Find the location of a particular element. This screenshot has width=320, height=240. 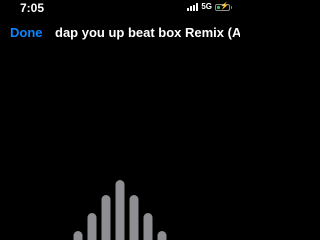

audio-waveform is located at coordinates (120, 210).